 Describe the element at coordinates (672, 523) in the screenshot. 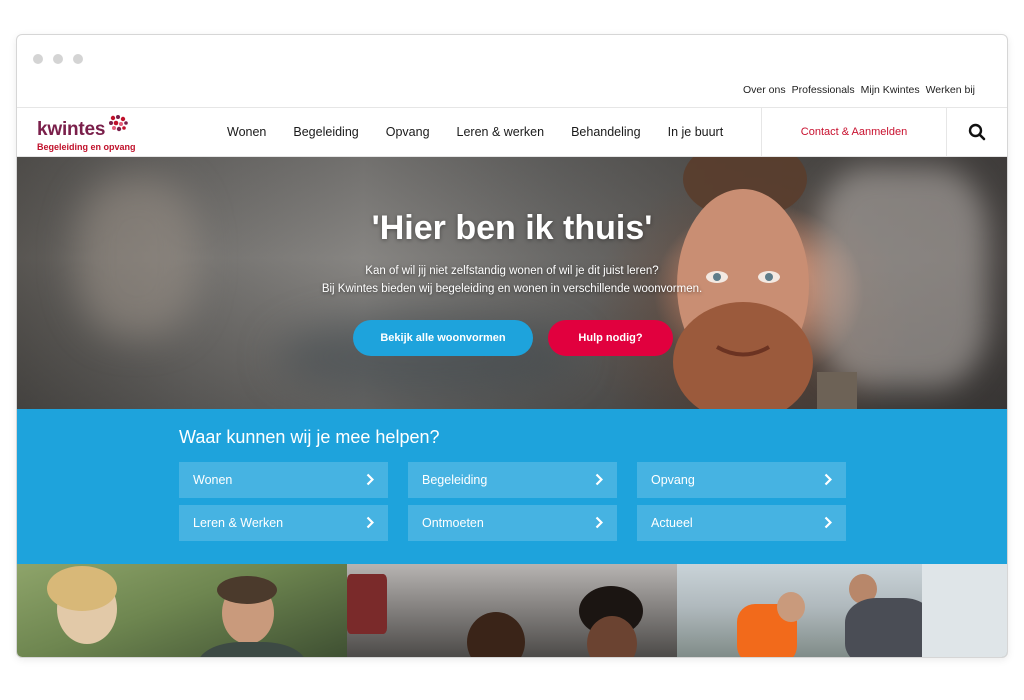

I see `help-tile-label: Actueel` at that location.